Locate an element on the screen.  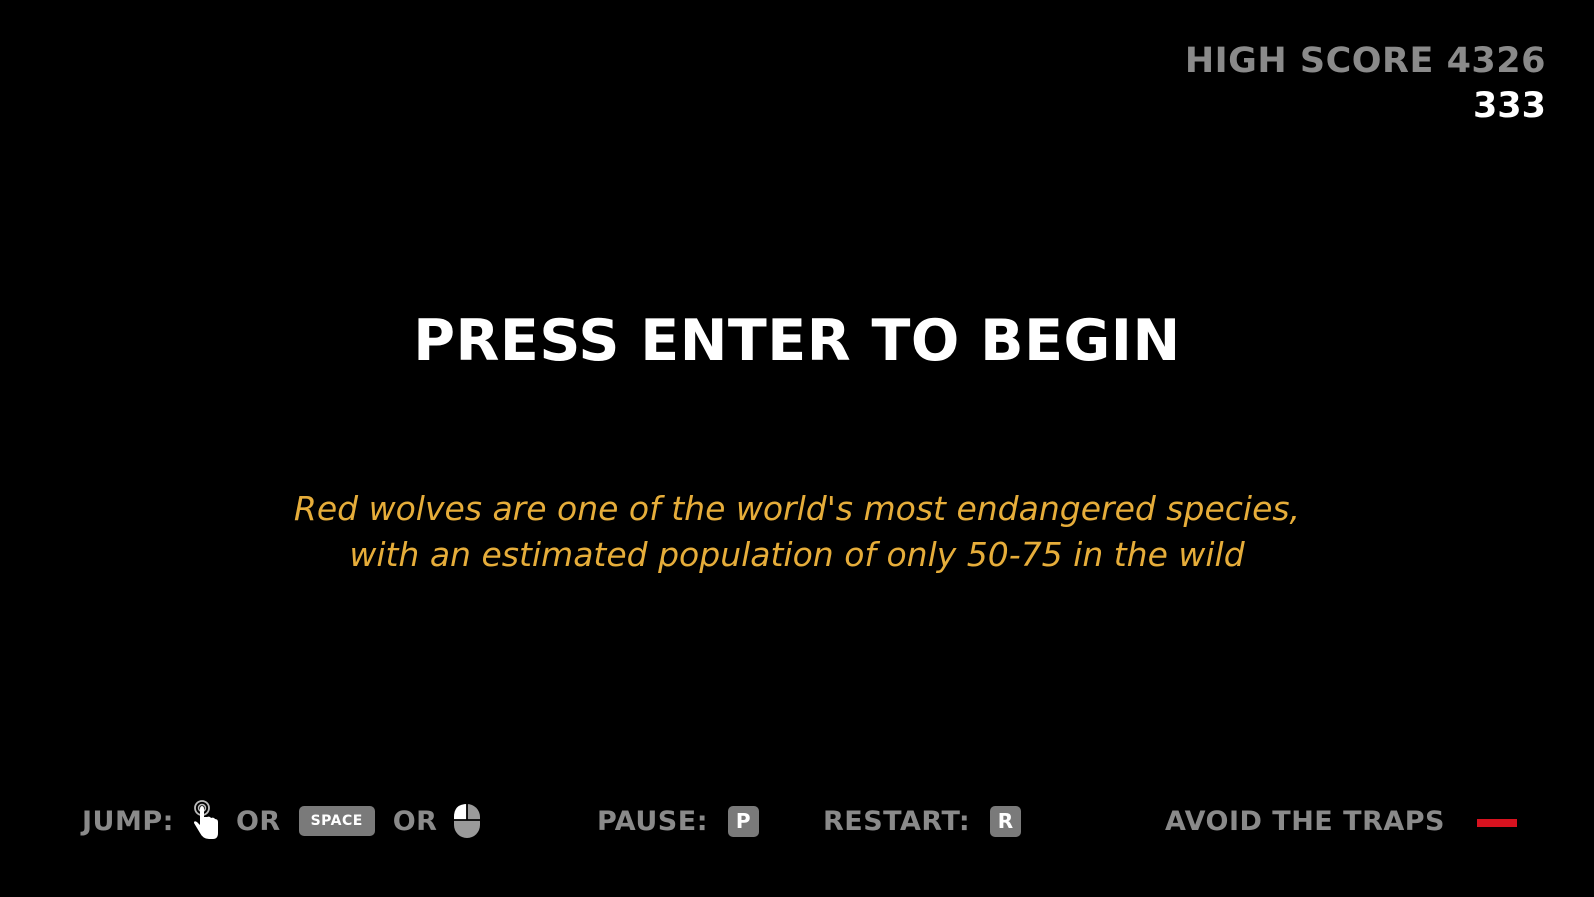
pause-control: PAUSE: P is located at coordinates (678, 821).